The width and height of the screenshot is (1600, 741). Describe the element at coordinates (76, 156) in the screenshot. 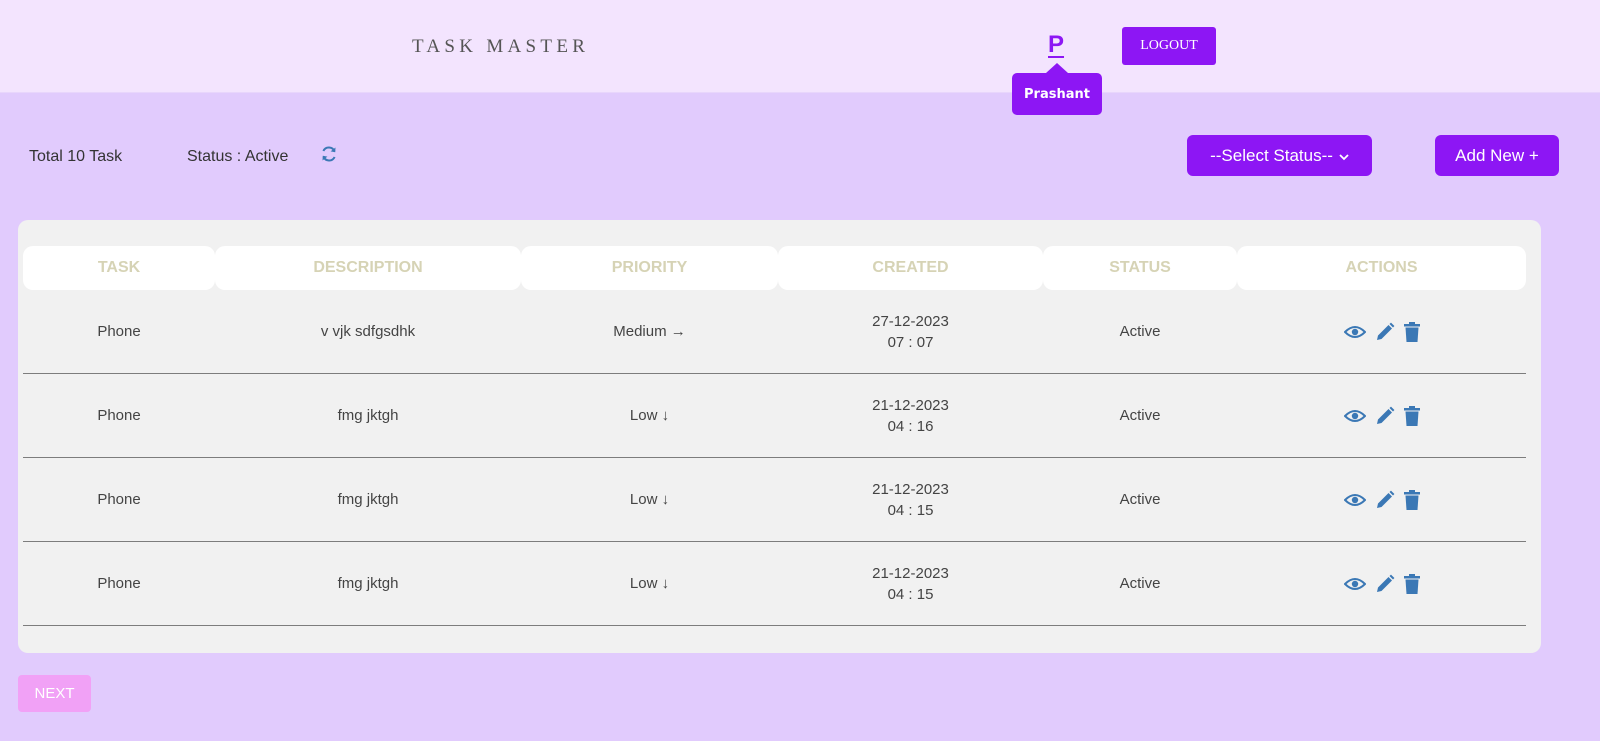

I see `total-task-count: Total 10 Task` at that location.